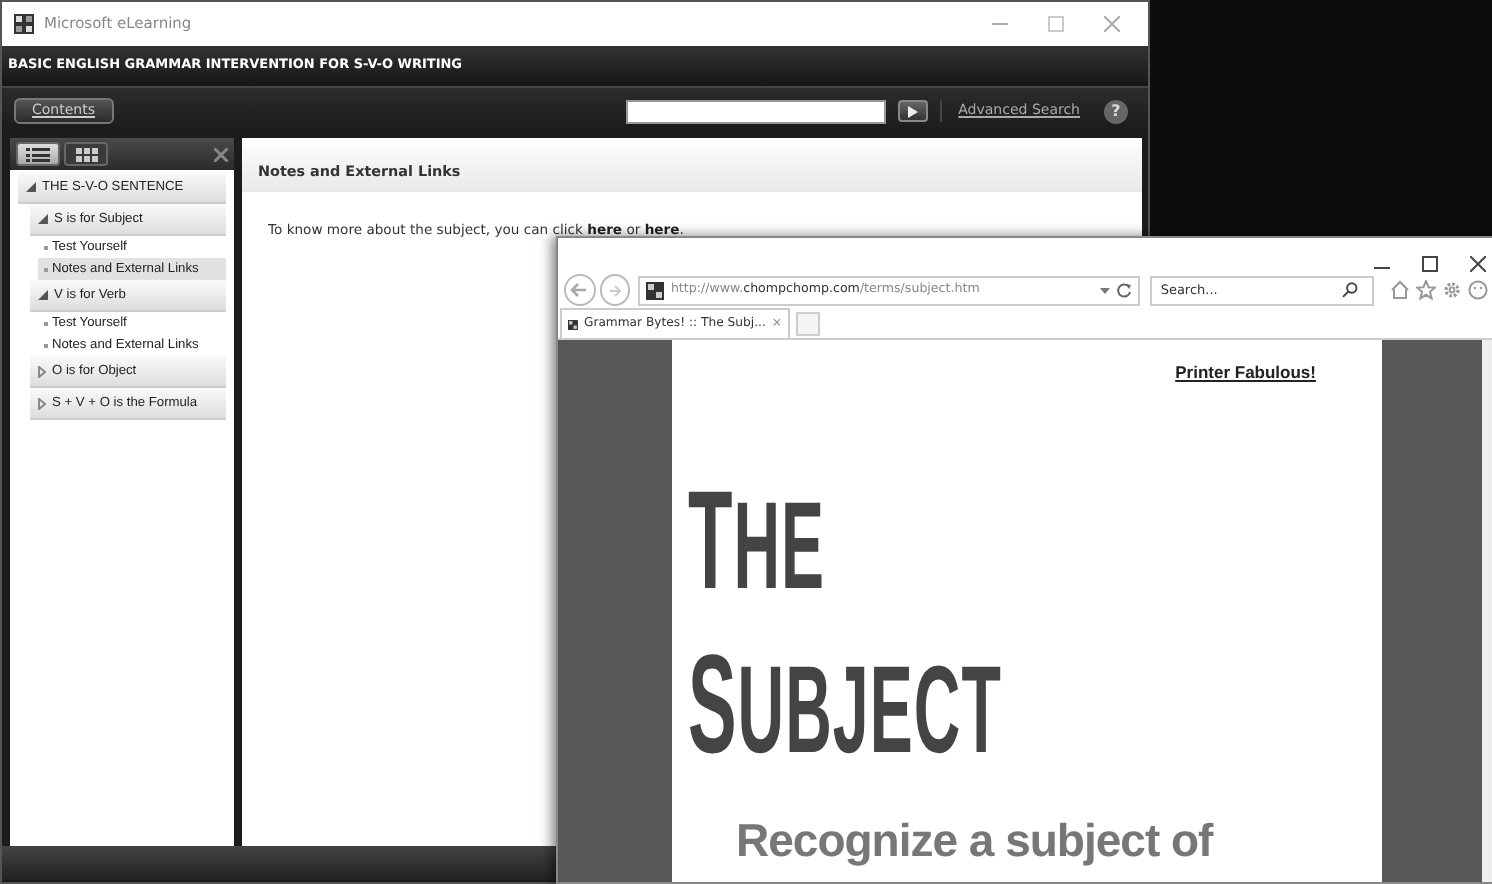 The image size is (1492, 884). I want to click on forward-arrow-icon, so click(615, 290).